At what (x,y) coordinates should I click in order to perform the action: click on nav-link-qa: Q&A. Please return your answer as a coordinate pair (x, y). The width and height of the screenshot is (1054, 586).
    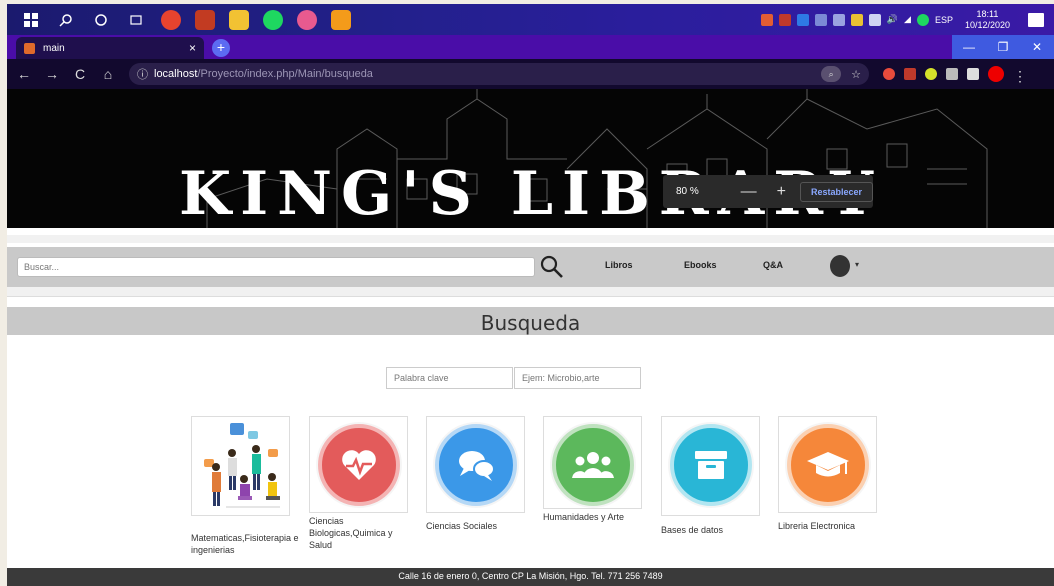
    Looking at the image, I should click on (773, 265).